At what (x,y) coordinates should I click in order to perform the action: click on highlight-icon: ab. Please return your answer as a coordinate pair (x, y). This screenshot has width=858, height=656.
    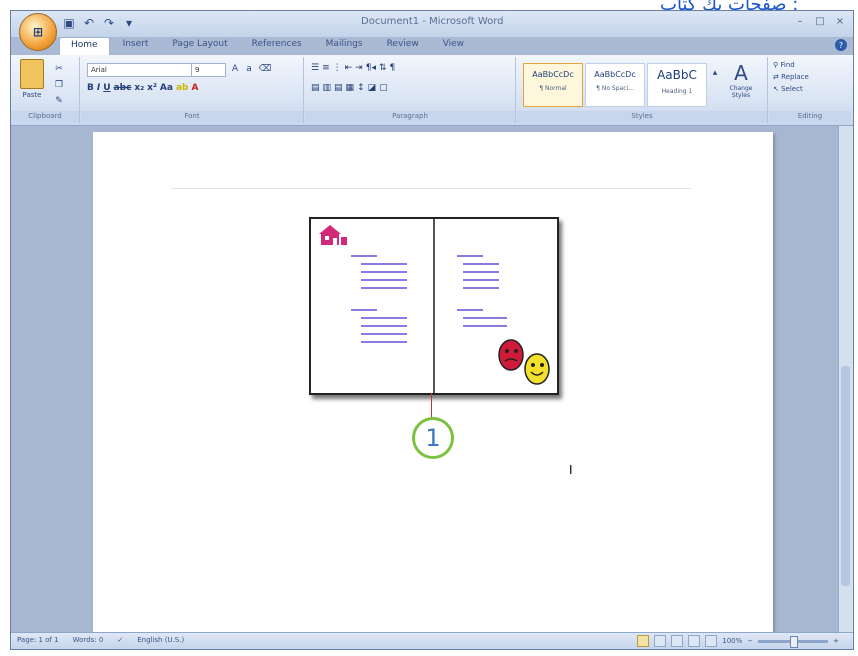
    Looking at the image, I should click on (182, 88).